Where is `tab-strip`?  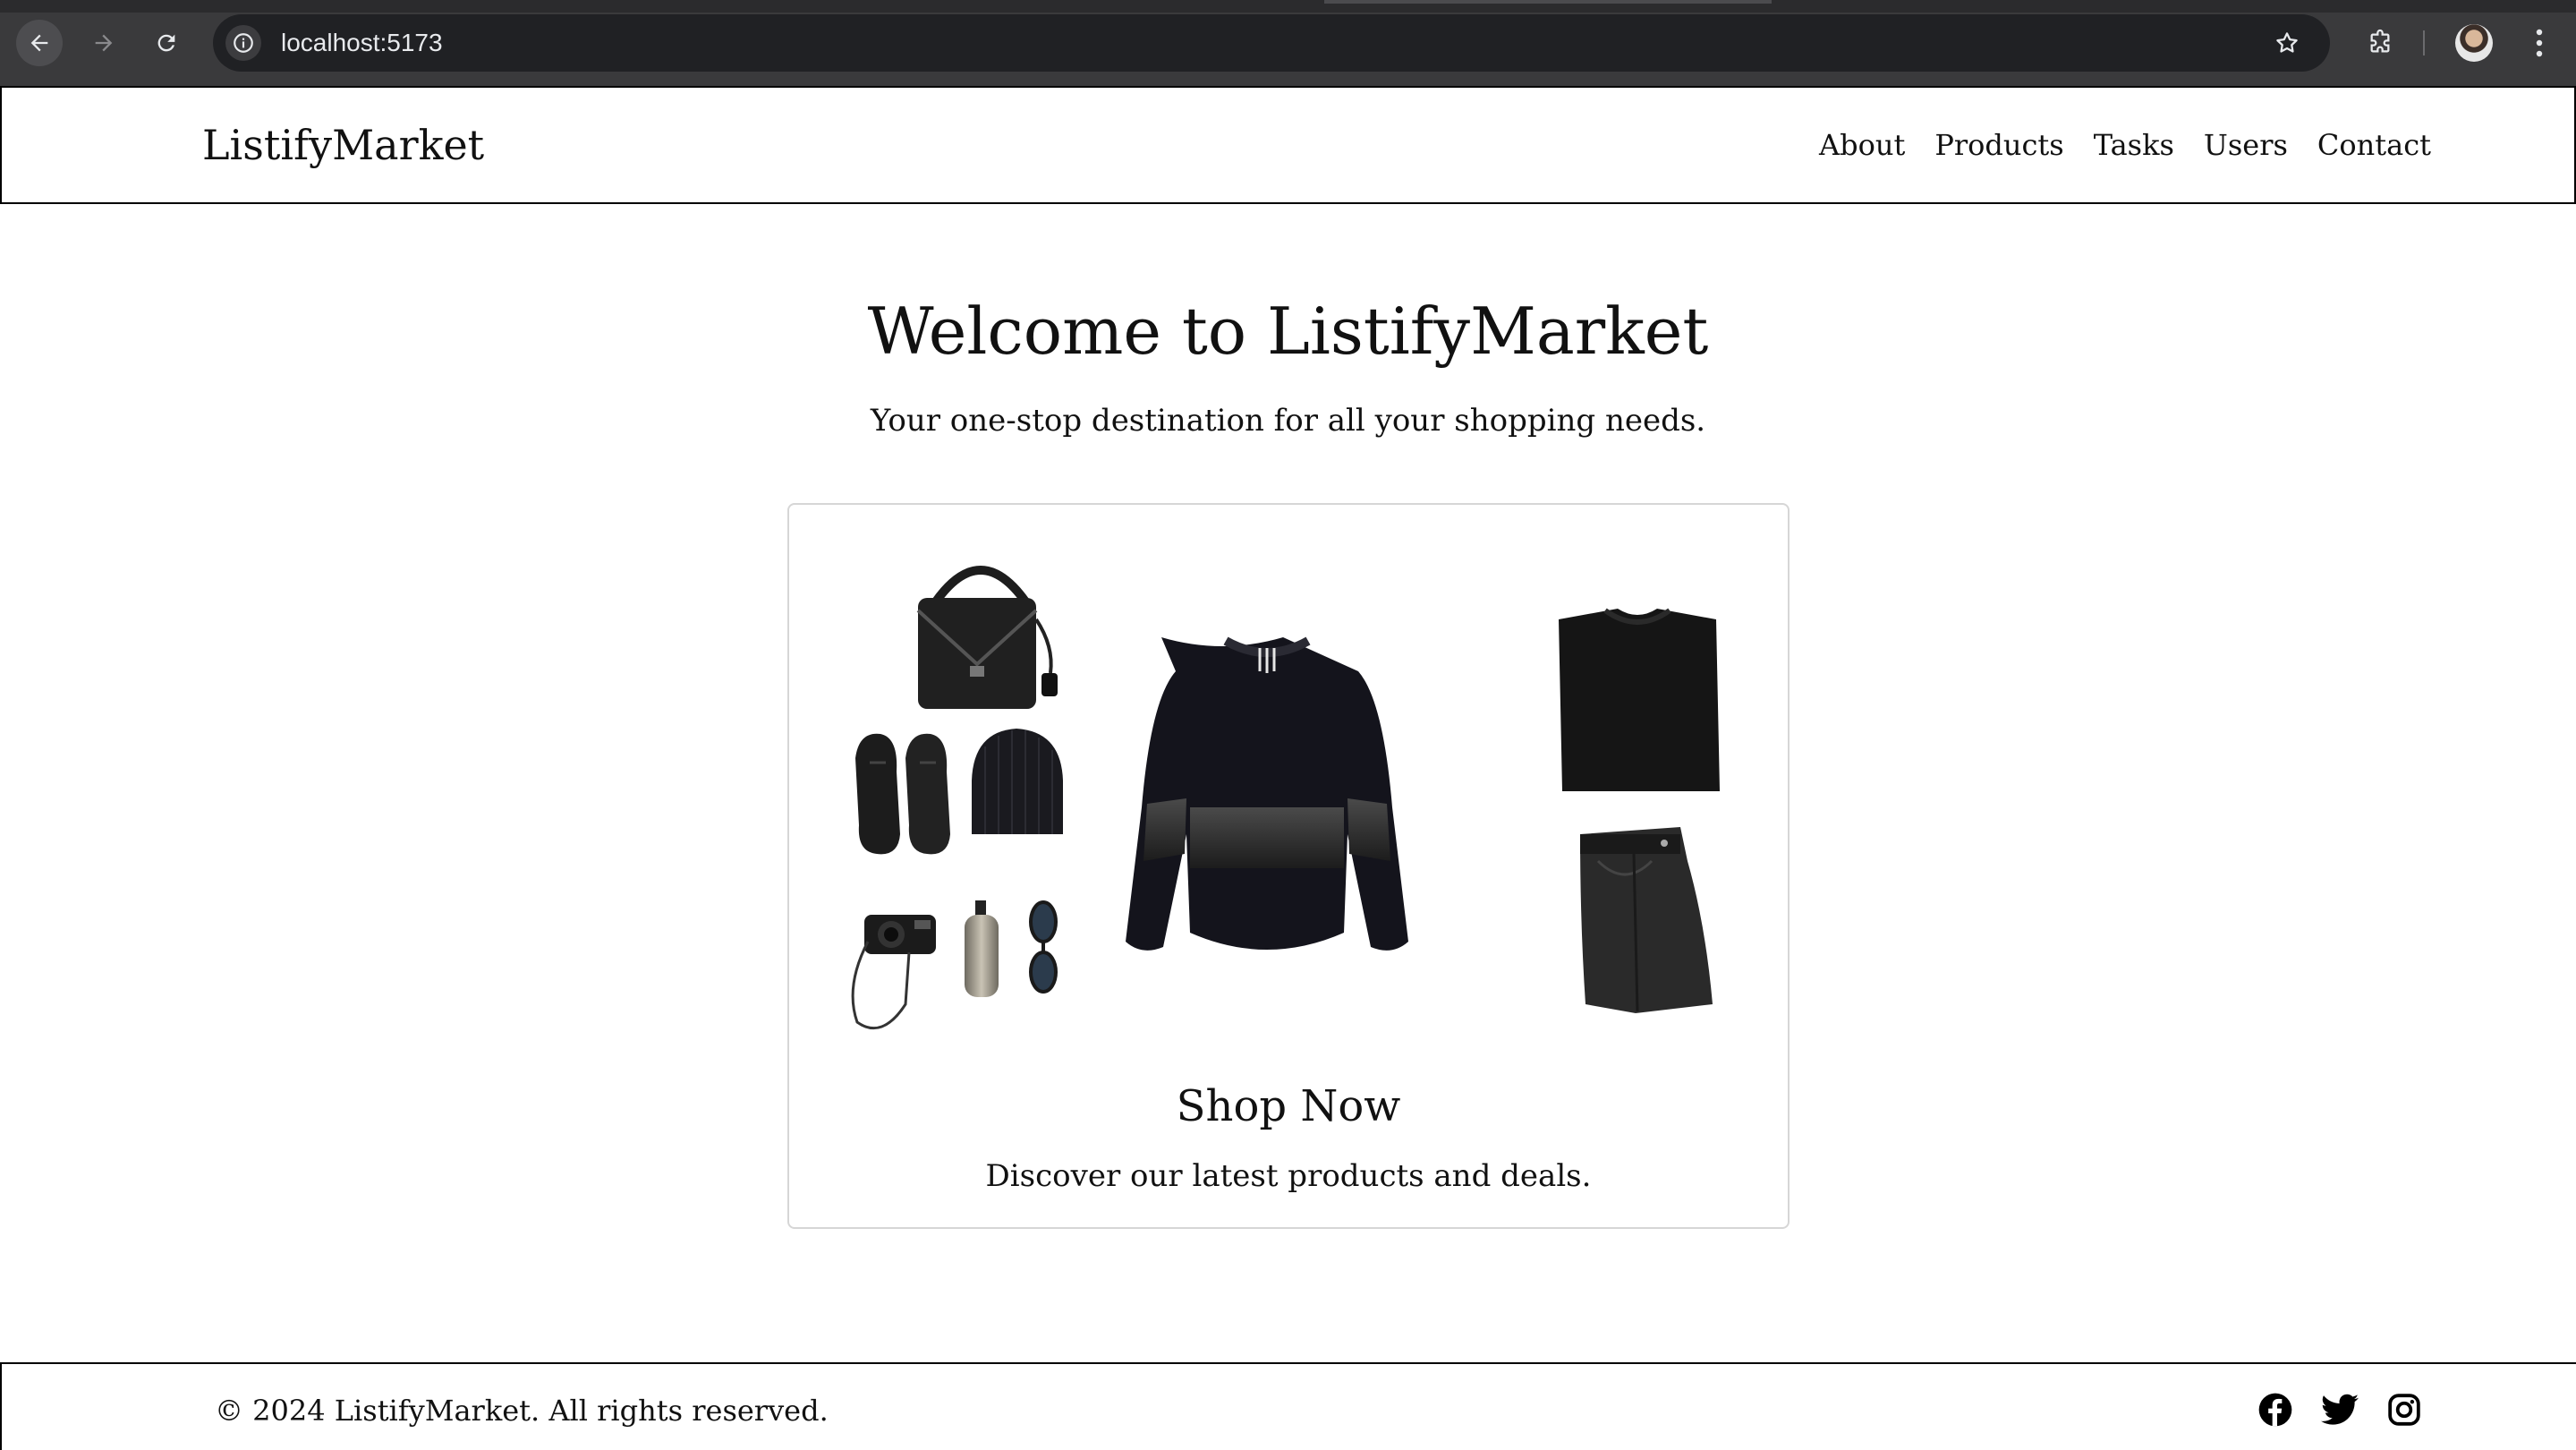
tab-strip is located at coordinates (1288, 6).